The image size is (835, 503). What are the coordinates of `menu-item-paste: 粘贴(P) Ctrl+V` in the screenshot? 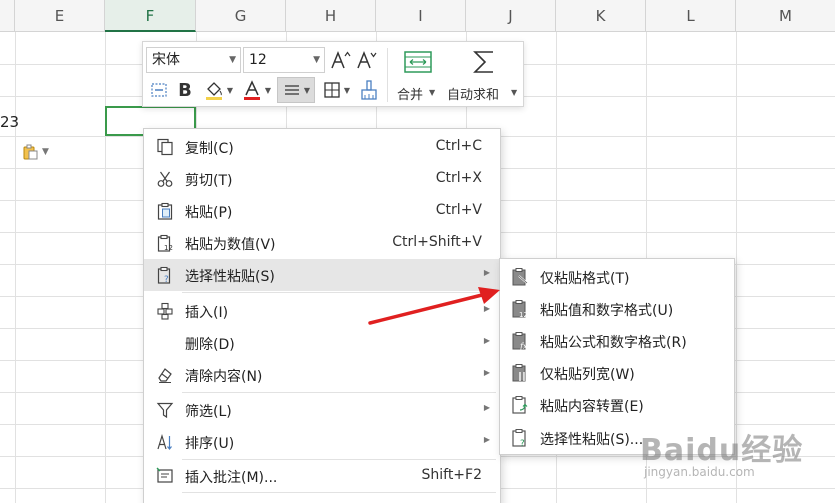 It's located at (322, 211).